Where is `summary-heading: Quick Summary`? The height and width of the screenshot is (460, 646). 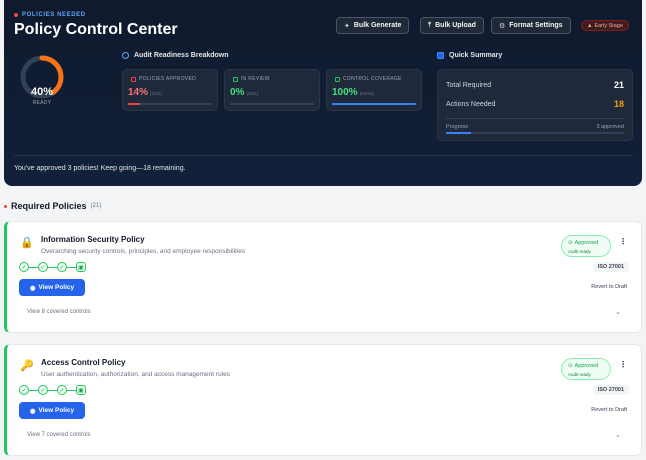
summary-heading: Quick Summary is located at coordinates (469, 55).